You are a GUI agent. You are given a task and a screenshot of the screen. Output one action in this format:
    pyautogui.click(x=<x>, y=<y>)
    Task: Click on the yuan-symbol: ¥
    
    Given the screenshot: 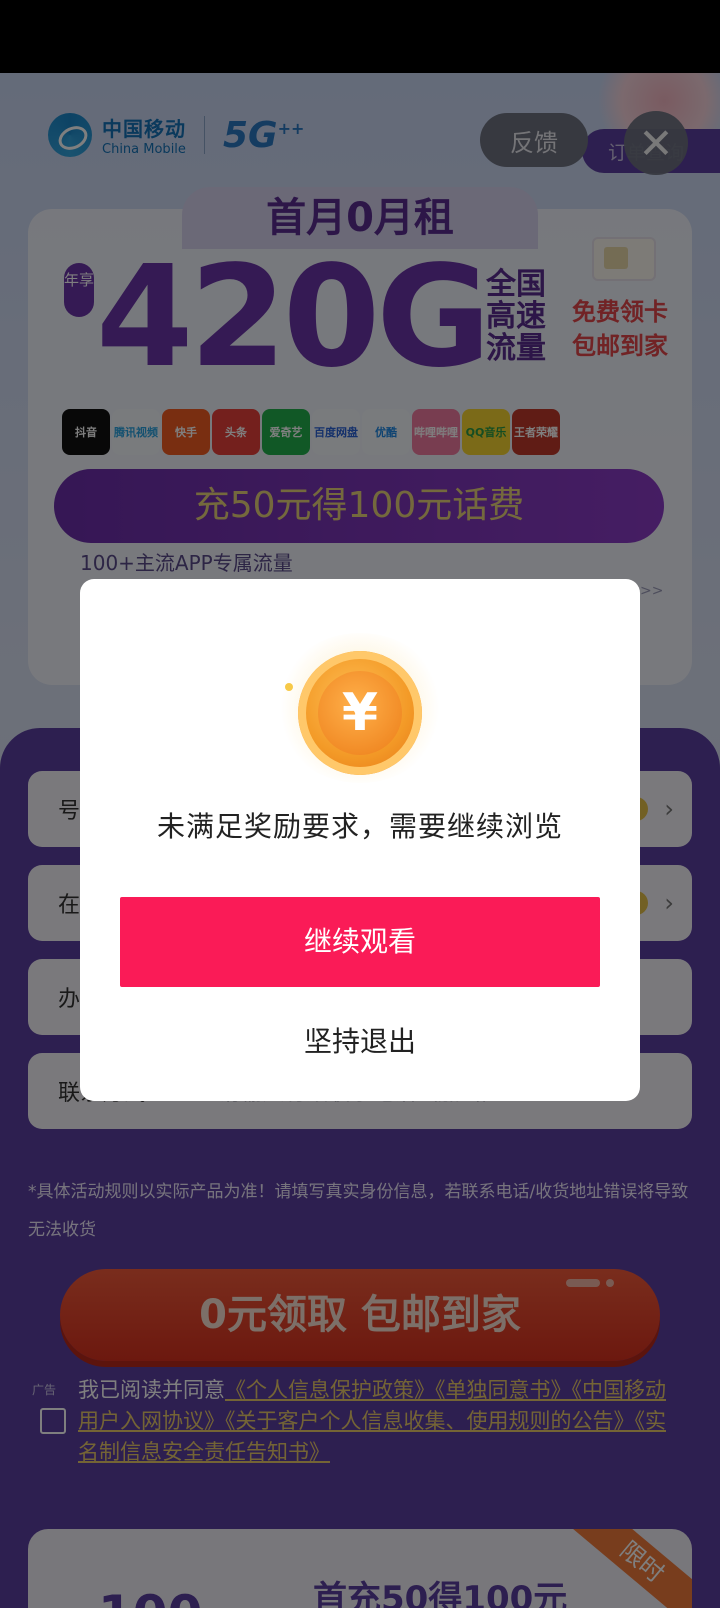 What is the action you would take?
    pyautogui.click(x=360, y=713)
    